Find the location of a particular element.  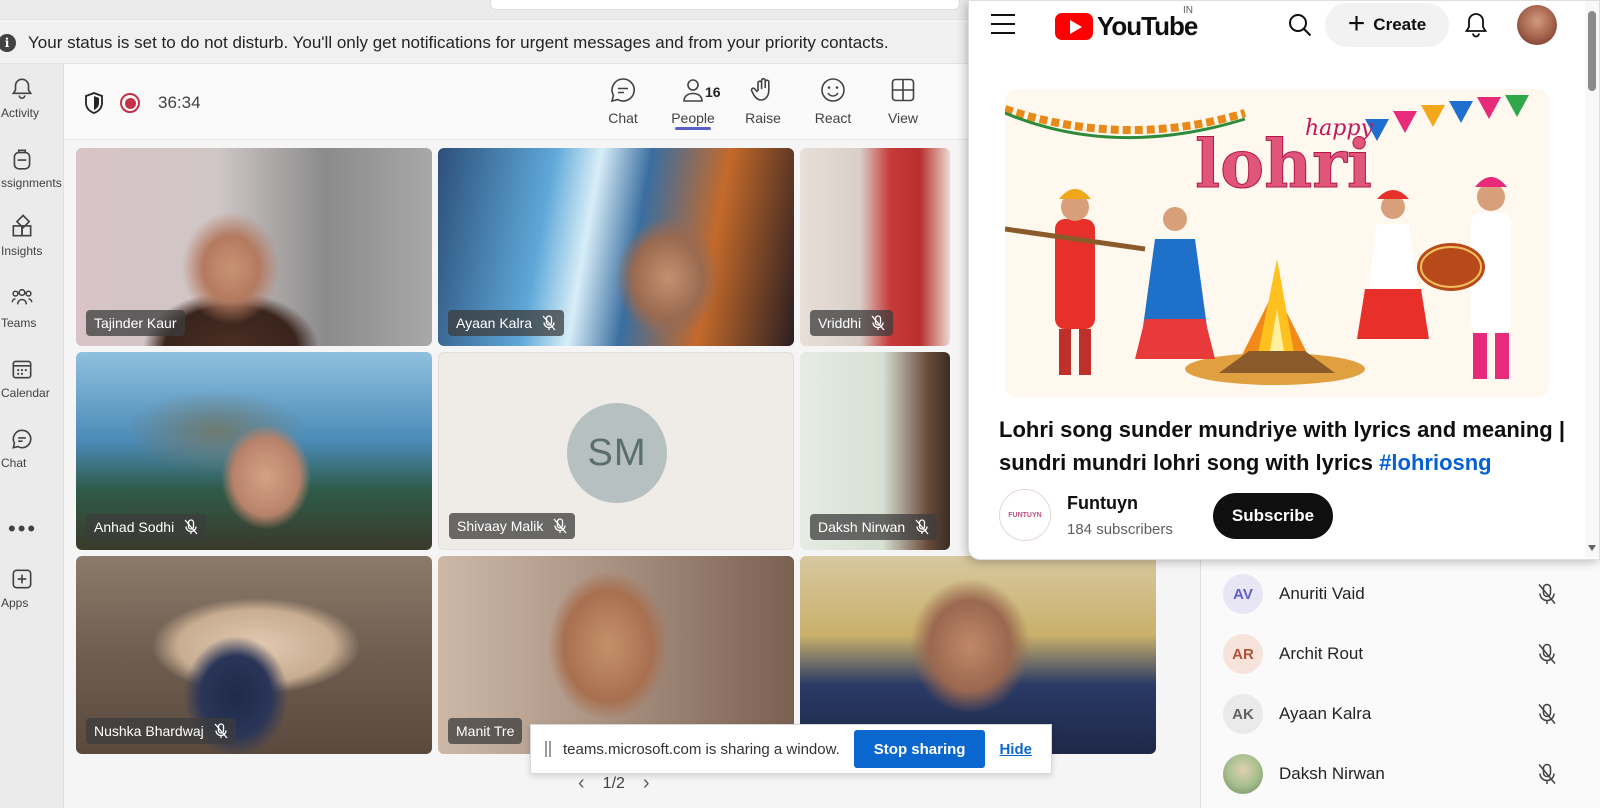

participant-name: Daksh Nirwan is located at coordinates (862, 527).